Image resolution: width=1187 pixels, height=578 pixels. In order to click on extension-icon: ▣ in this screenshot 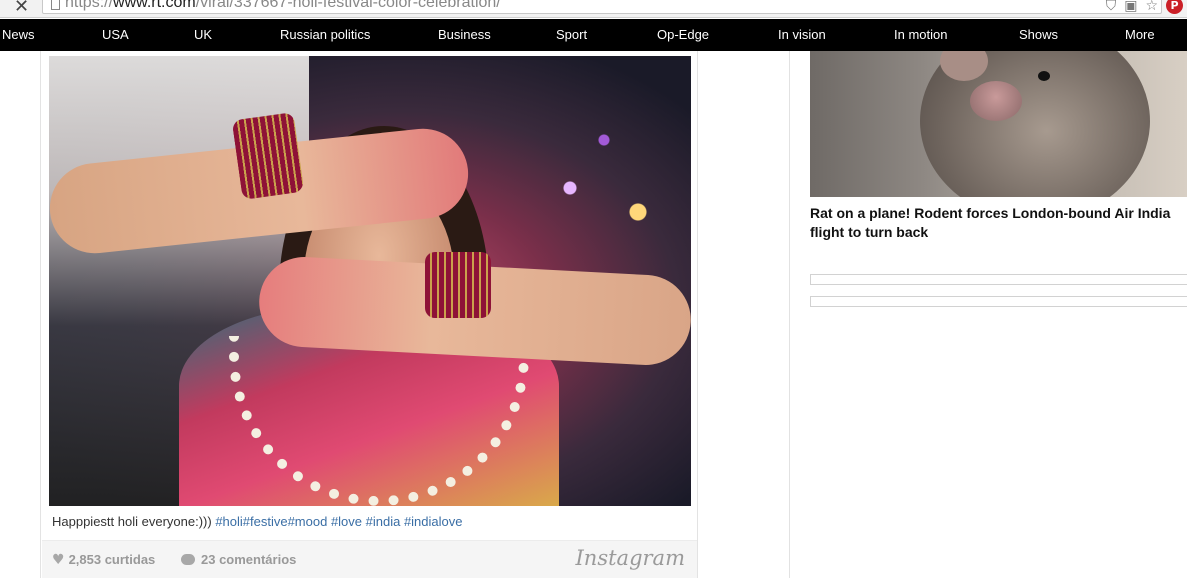, I will do `click(1130, 7)`.